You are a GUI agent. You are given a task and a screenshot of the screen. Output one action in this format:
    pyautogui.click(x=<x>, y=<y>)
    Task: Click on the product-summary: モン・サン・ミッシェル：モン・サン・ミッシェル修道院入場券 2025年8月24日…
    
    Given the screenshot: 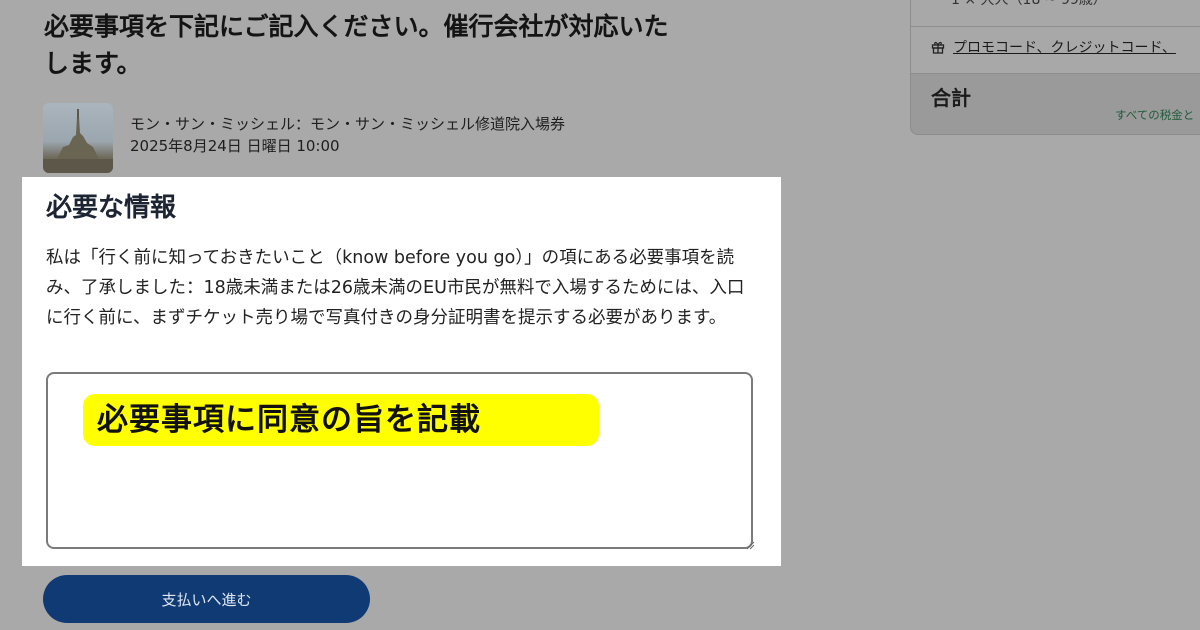 What is the action you would take?
    pyautogui.click(x=304, y=138)
    